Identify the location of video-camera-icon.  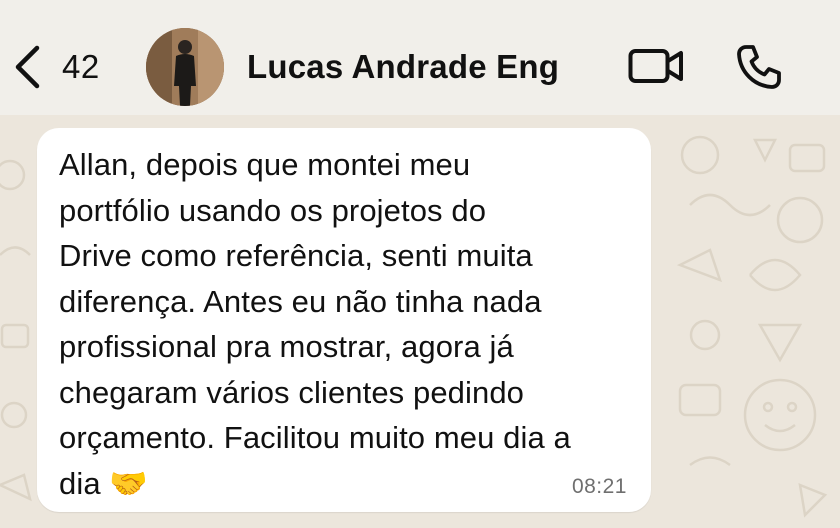
(655, 66).